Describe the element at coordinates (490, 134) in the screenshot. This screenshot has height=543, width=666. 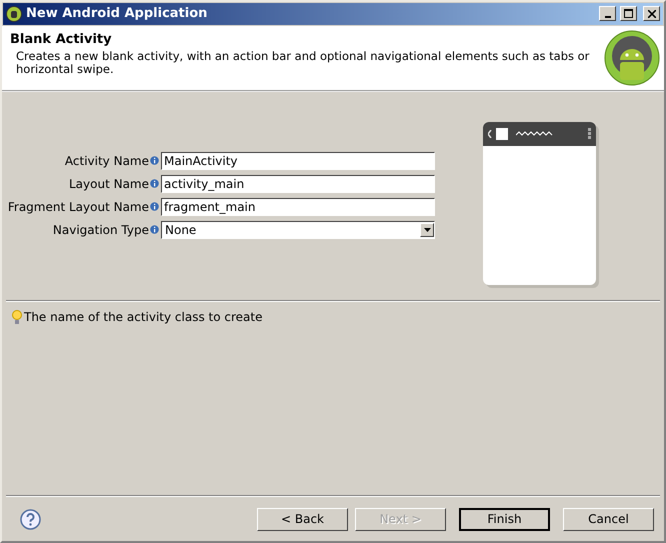
I see `back-chevron-icon` at that location.